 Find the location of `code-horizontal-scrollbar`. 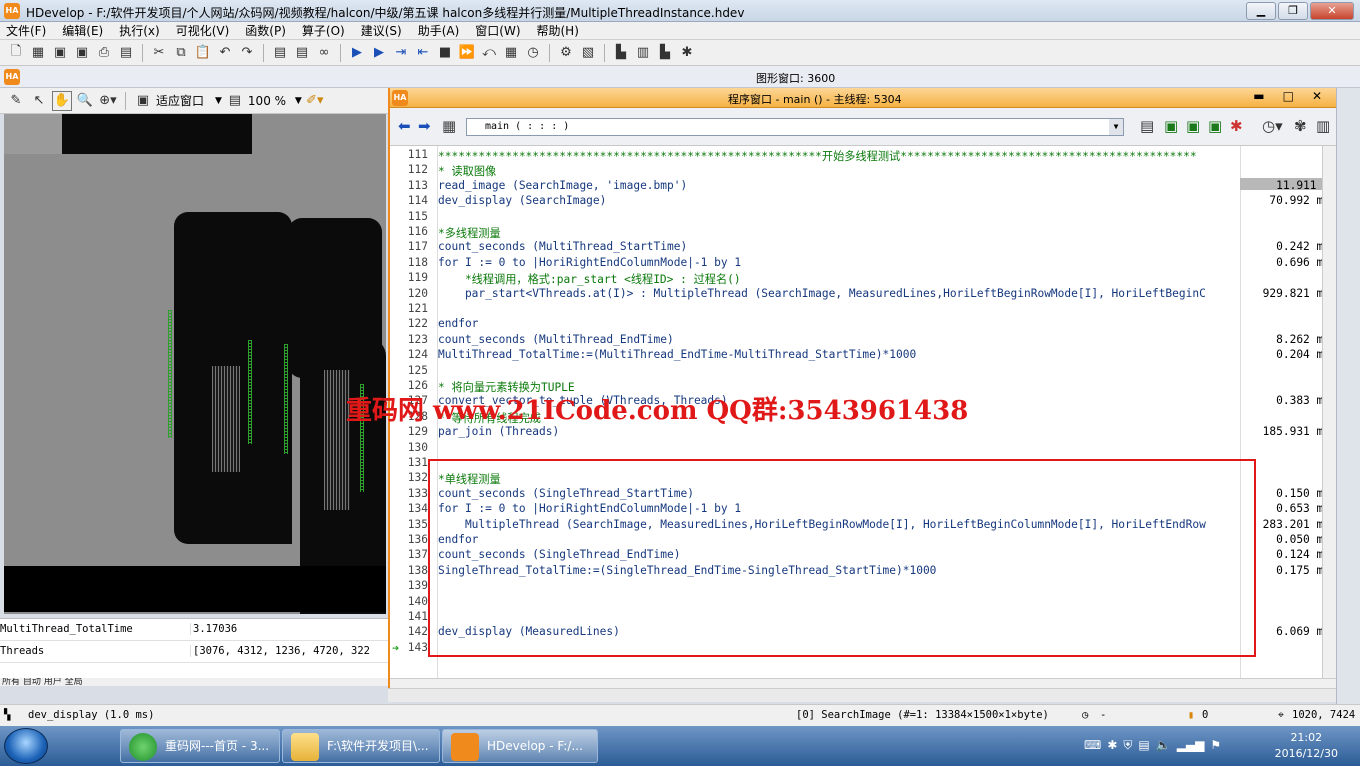

code-horizontal-scrollbar is located at coordinates (863, 683).